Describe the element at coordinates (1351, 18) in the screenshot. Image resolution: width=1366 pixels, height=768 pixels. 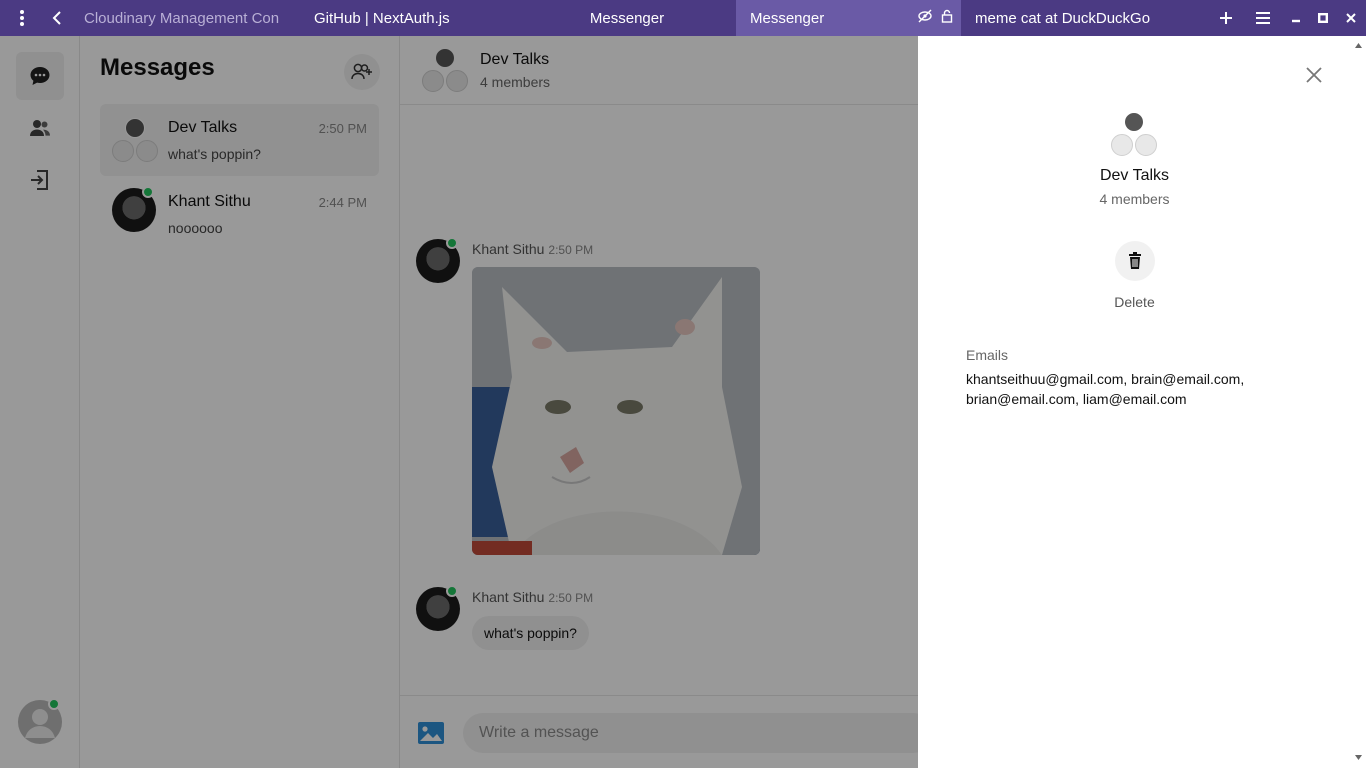
I see `close-window-icon` at that location.